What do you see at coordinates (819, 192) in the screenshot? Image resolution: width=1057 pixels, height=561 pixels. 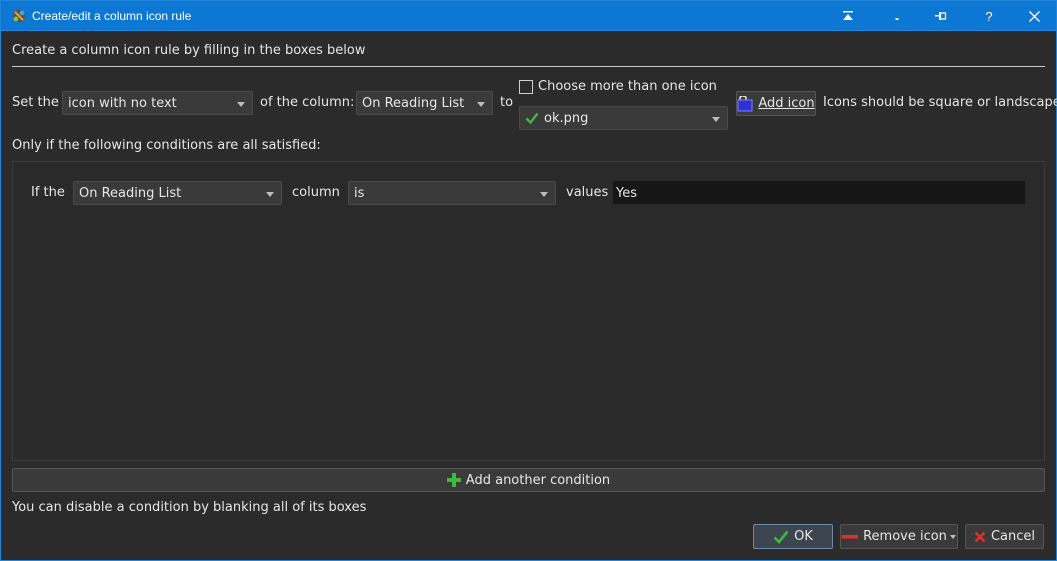 I see `condition-value-input: Yes` at bounding box center [819, 192].